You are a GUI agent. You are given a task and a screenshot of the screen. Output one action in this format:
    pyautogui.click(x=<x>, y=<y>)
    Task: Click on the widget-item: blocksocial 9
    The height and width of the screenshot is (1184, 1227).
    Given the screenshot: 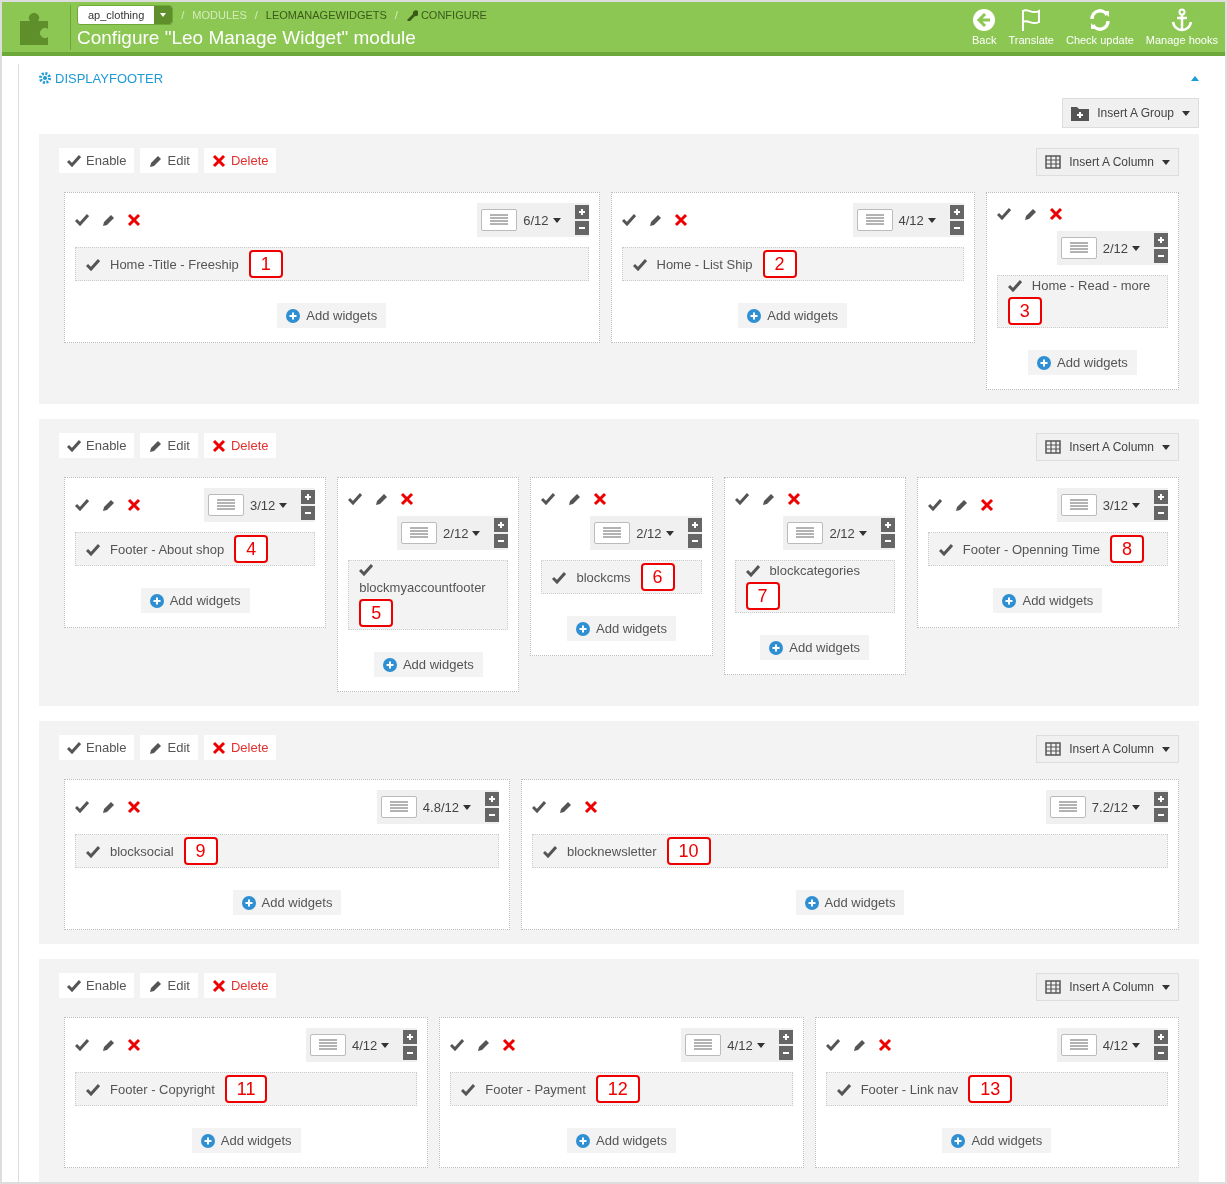 What is the action you would take?
    pyautogui.click(x=287, y=851)
    